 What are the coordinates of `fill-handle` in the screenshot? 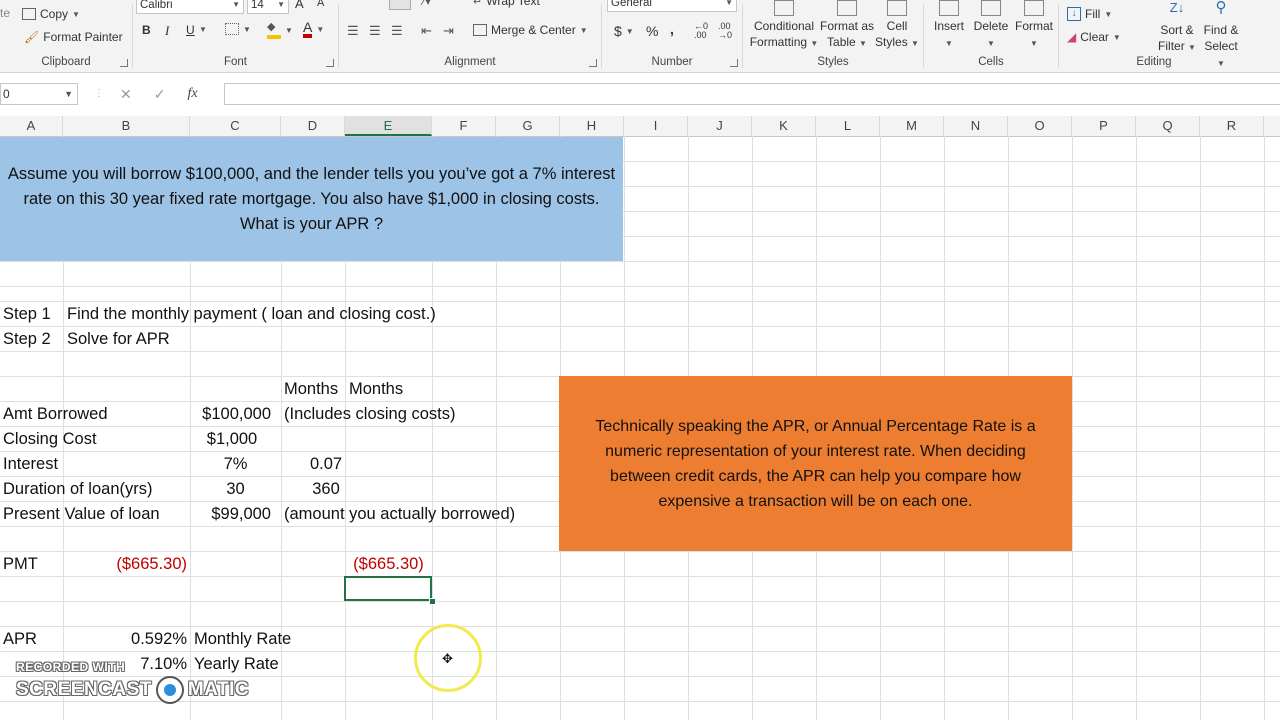 It's located at (432, 601).